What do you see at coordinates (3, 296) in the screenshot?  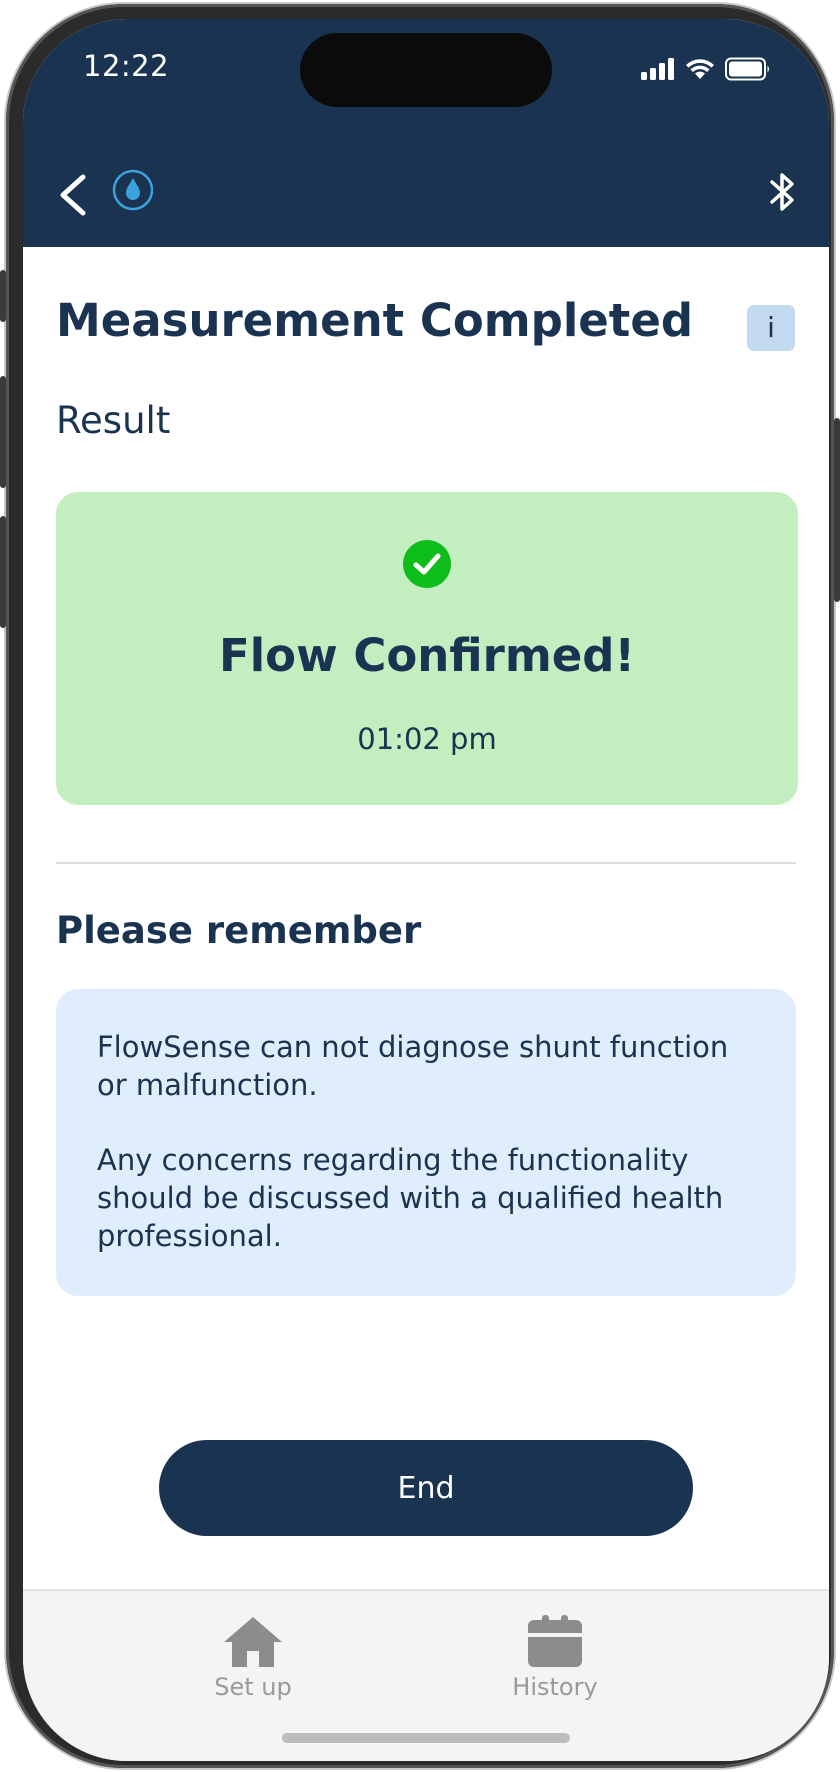 I see `side-button-action` at bounding box center [3, 296].